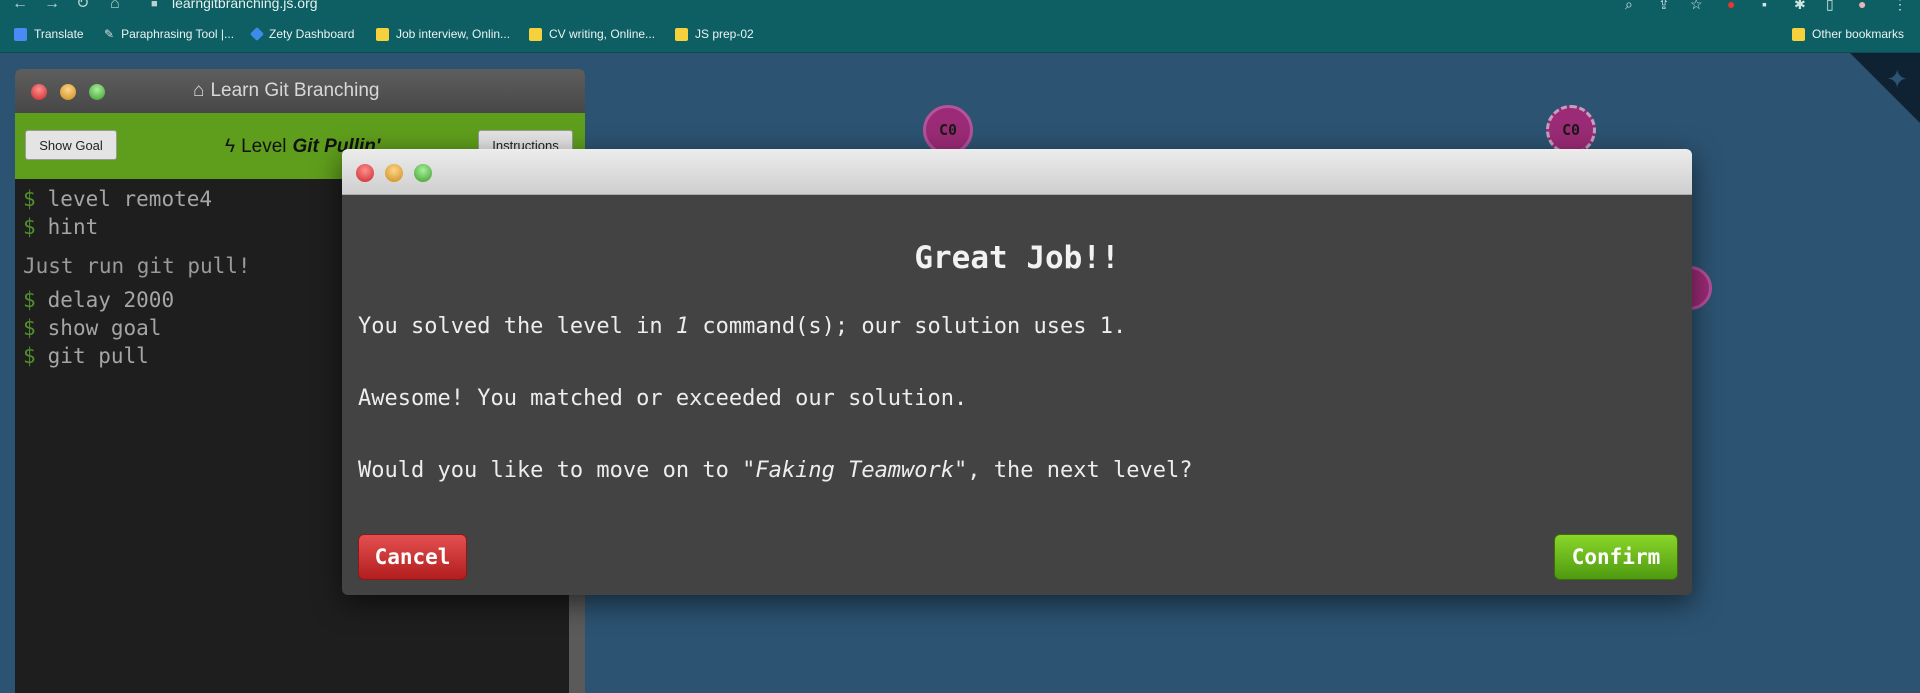 The image size is (1920, 693). What do you see at coordinates (1017, 172) in the screenshot?
I see `dialog-titlebar` at bounding box center [1017, 172].